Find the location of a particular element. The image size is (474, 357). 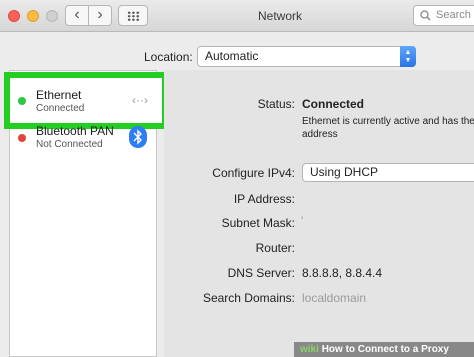

watermark: wiki How to Connect to a Proxy Server is located at coordinates (384, 349).